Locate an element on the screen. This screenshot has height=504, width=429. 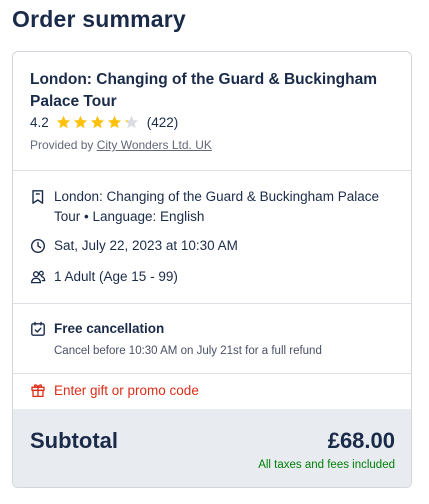
review-count: (422) is located at coordinates (162, 122).